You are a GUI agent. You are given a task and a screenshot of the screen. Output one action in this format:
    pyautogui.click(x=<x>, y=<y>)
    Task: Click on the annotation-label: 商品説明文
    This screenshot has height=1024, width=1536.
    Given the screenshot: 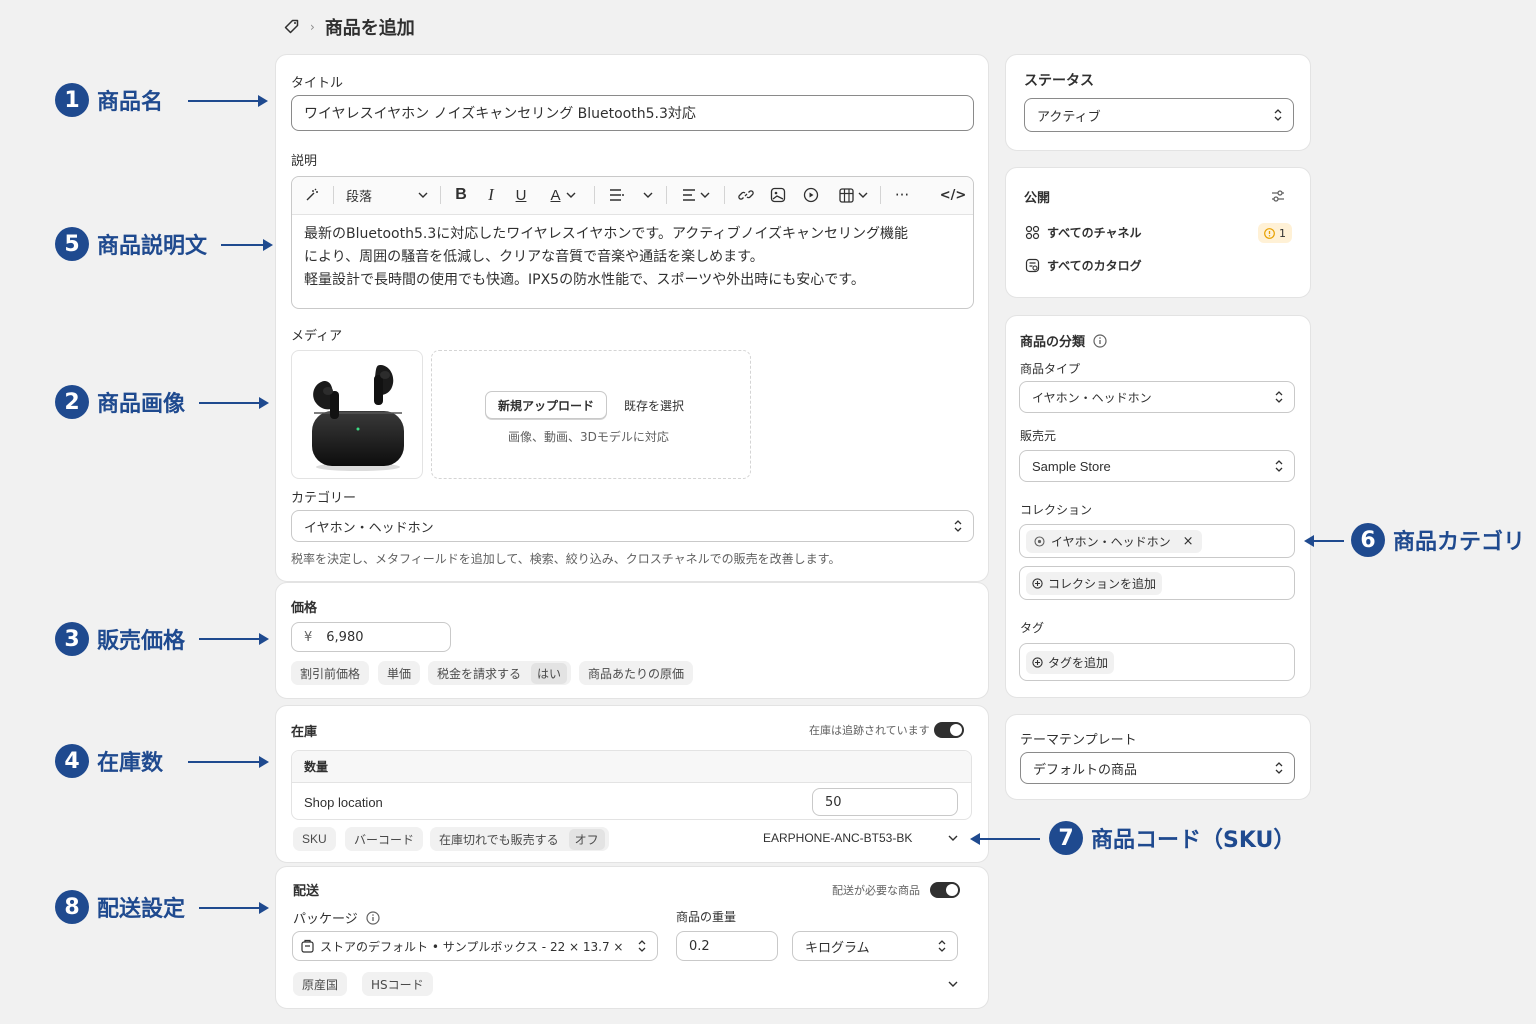 What is the action you would take?
    pyautogui.click(x=152, y=246)
    